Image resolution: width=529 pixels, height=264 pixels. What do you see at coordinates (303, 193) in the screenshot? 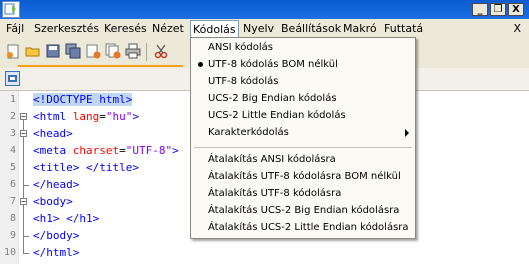
I see `menu-item-convert-utf8: Átalakítás UTF-8 kódolásra` at bounding box center [303, 193].